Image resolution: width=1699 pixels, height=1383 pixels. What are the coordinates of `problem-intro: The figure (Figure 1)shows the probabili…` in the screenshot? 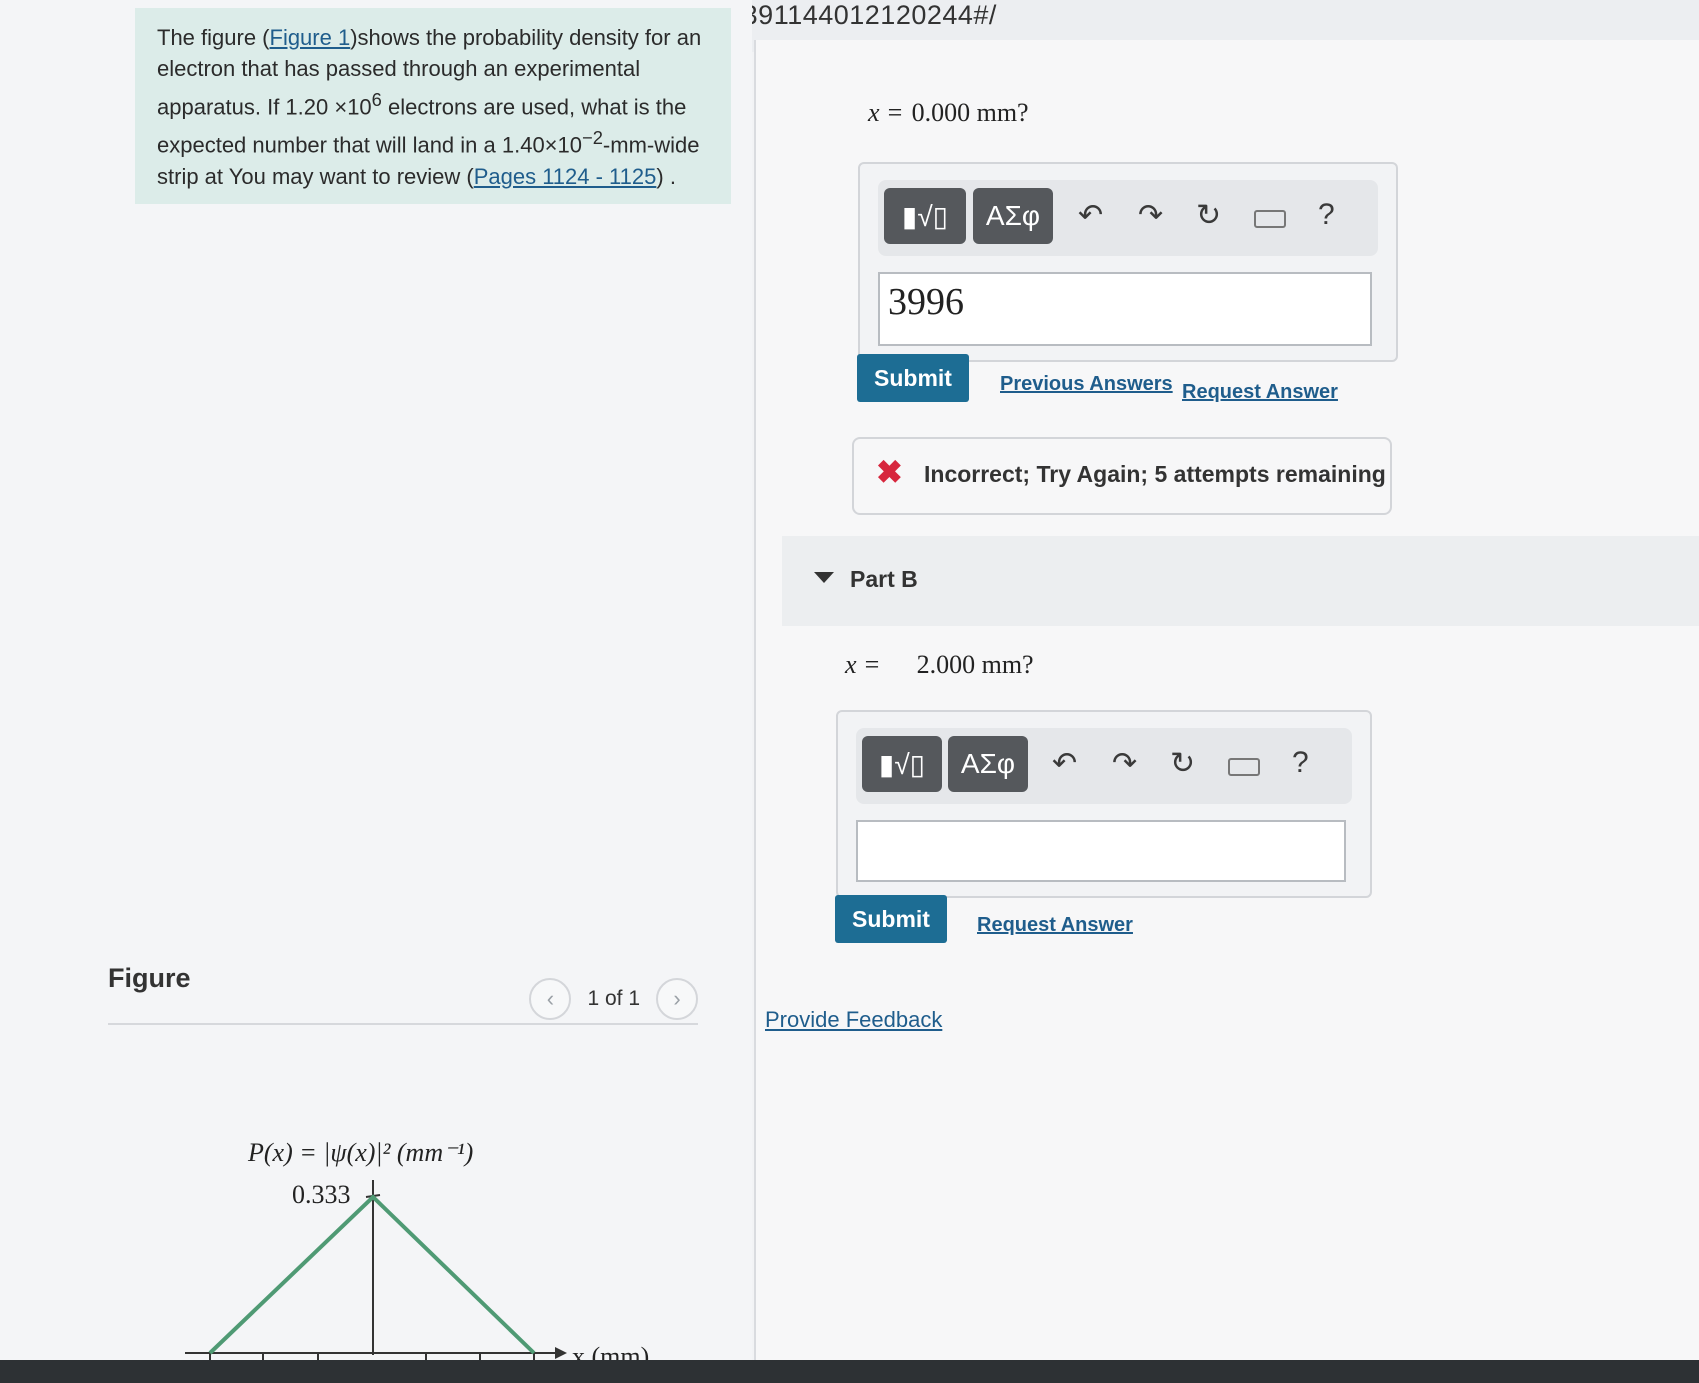 It's located at (433, 106).